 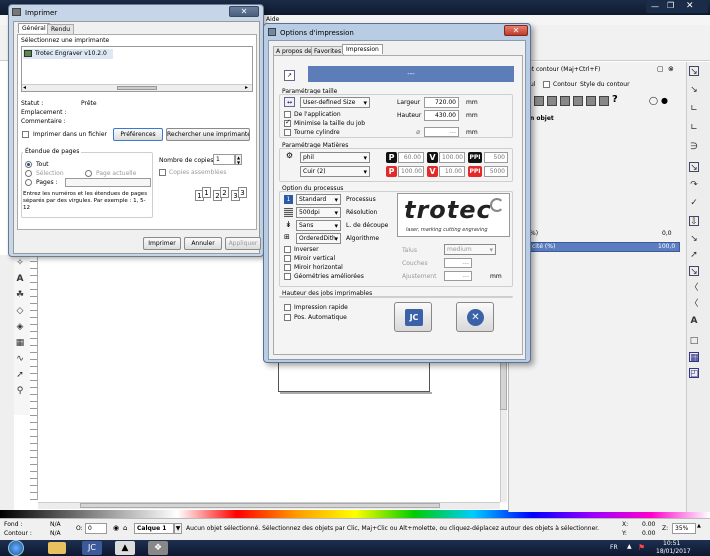 What do you see at coordinates (203, 243) in the screenshot?
I see `cancel-print-button: Annuler` at bounding box center [203, 243].